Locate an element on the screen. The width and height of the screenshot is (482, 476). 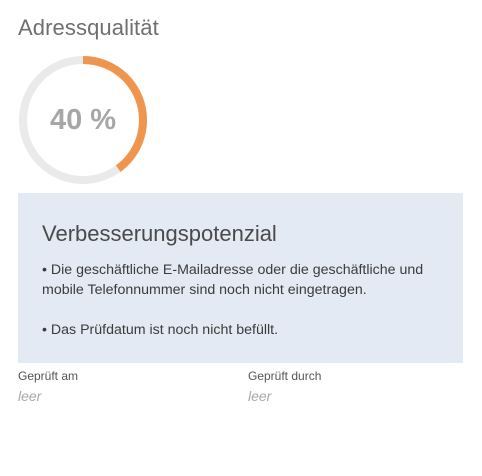
quality-percent: 40 % is located at coordinates (83, 119).